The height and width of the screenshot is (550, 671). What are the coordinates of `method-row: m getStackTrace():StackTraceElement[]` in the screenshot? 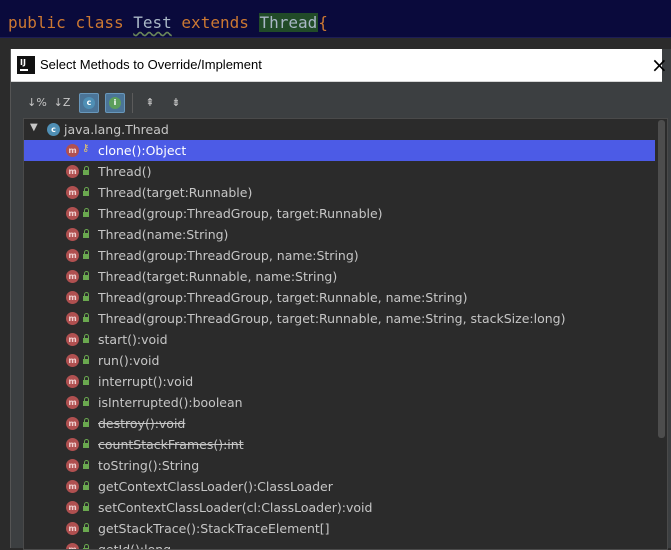 It's located at (339, 528).